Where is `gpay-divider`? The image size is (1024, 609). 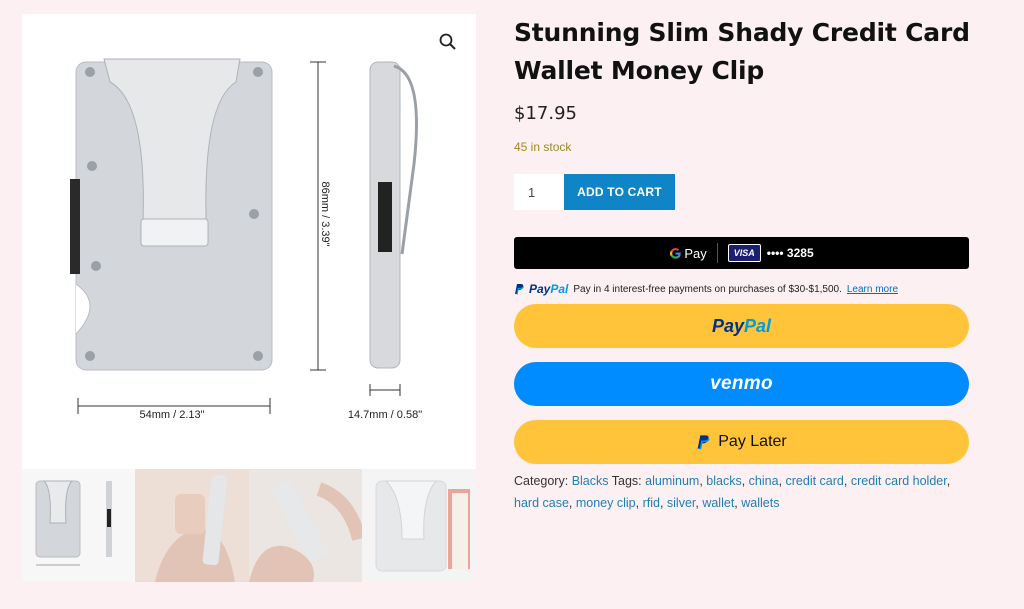
gpay-divider is located at coordinates (717, 253).